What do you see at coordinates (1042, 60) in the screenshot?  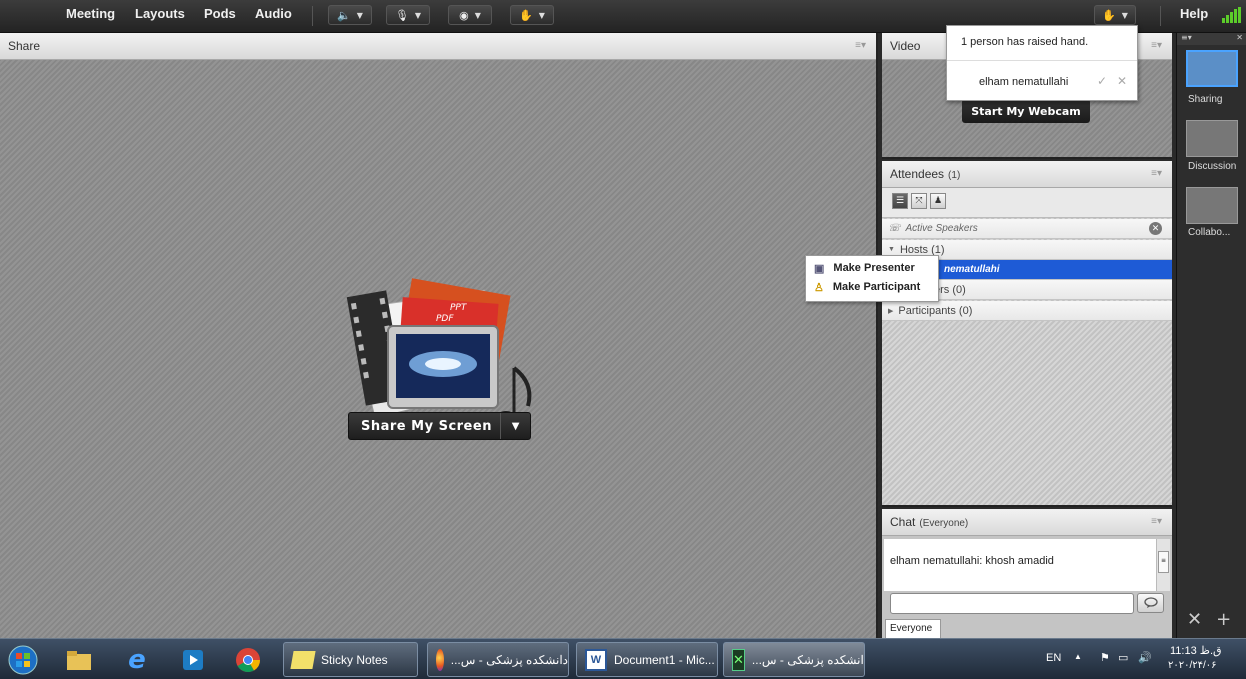 I see `divider` at bounding box center [1042, 60].